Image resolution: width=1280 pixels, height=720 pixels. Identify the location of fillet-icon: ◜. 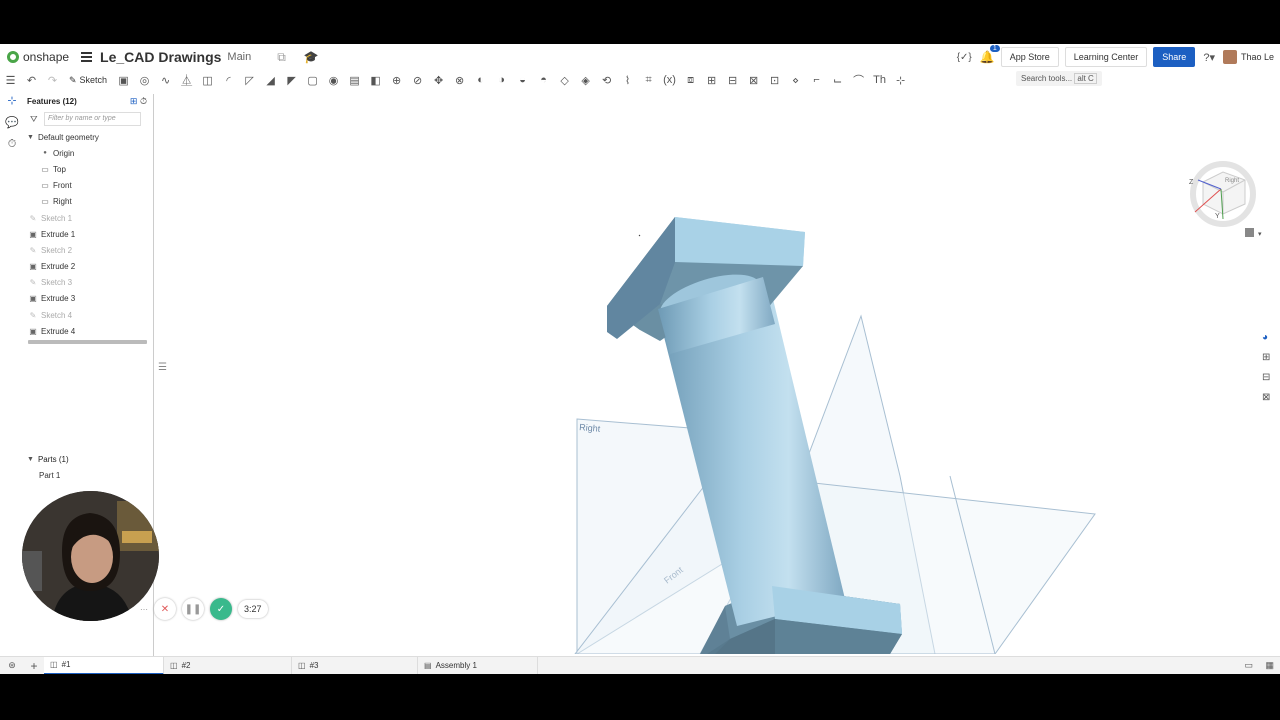
(228, 80).